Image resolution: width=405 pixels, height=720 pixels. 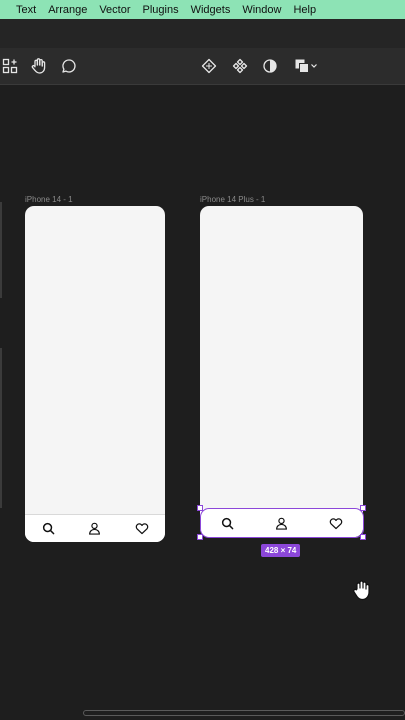 I want to click on menu-text: Text, so click(x=21, y=10).